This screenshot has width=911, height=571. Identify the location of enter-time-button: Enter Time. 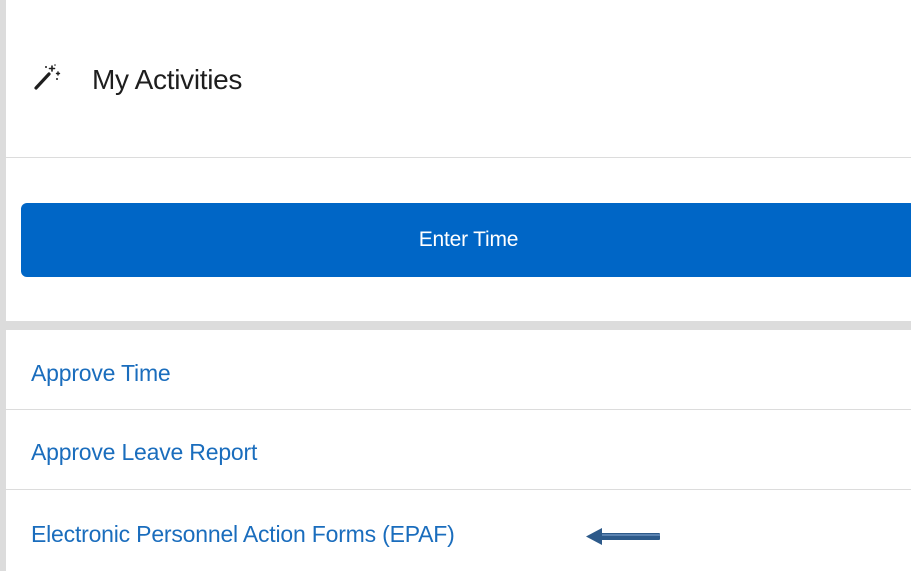
(466, 240).